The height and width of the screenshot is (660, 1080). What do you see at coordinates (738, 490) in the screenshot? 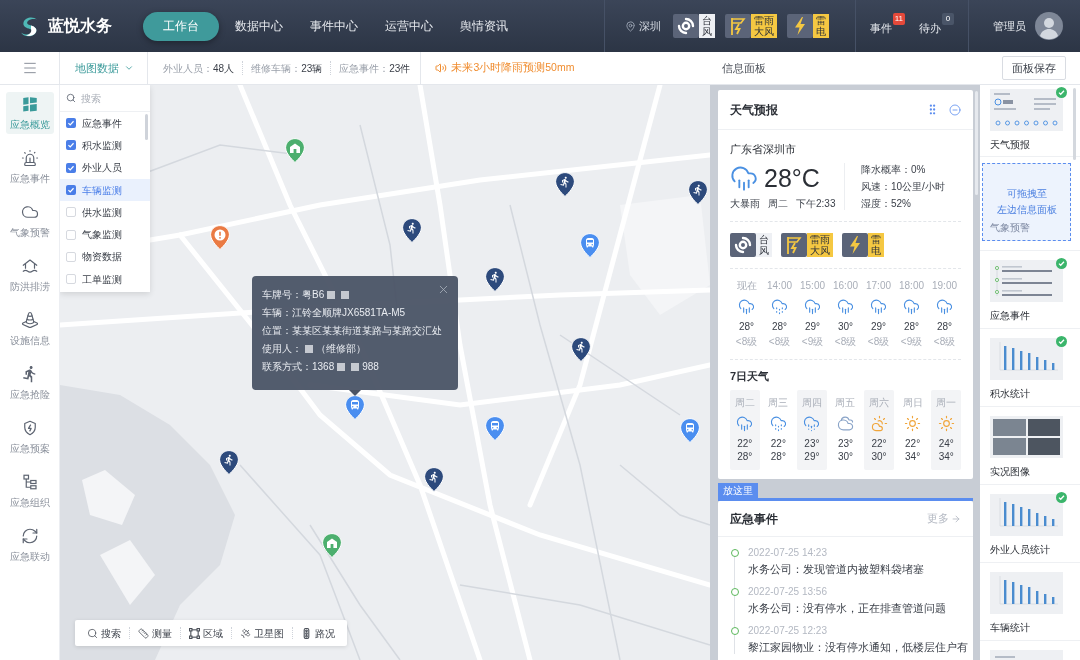
I see `drop-here-label: 放这里` at bounding box center [738, 490].